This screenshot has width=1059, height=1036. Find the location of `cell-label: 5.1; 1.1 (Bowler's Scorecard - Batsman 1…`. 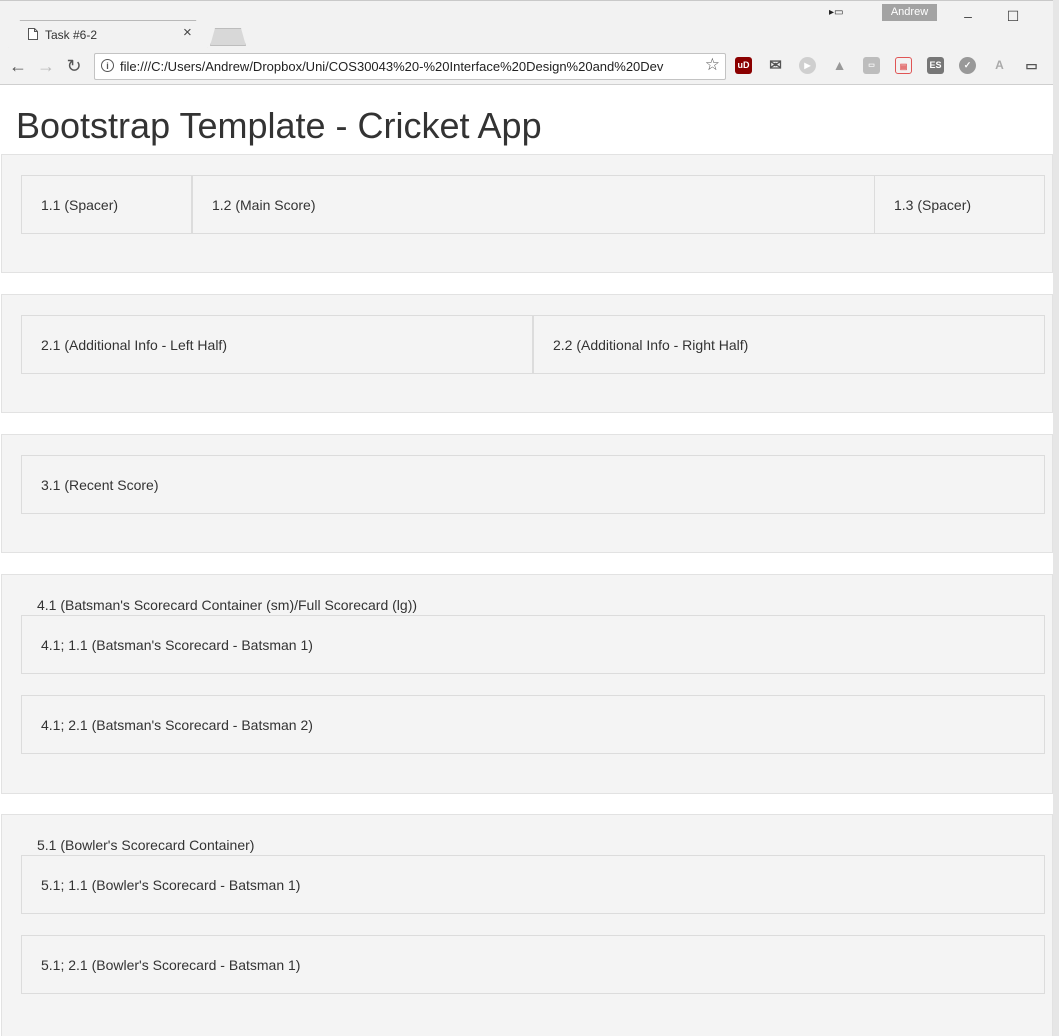

cell-label: 5.1; 1.1 (Bowler's Scorecard - Batsman 1… is located at coordinates (171, 885).